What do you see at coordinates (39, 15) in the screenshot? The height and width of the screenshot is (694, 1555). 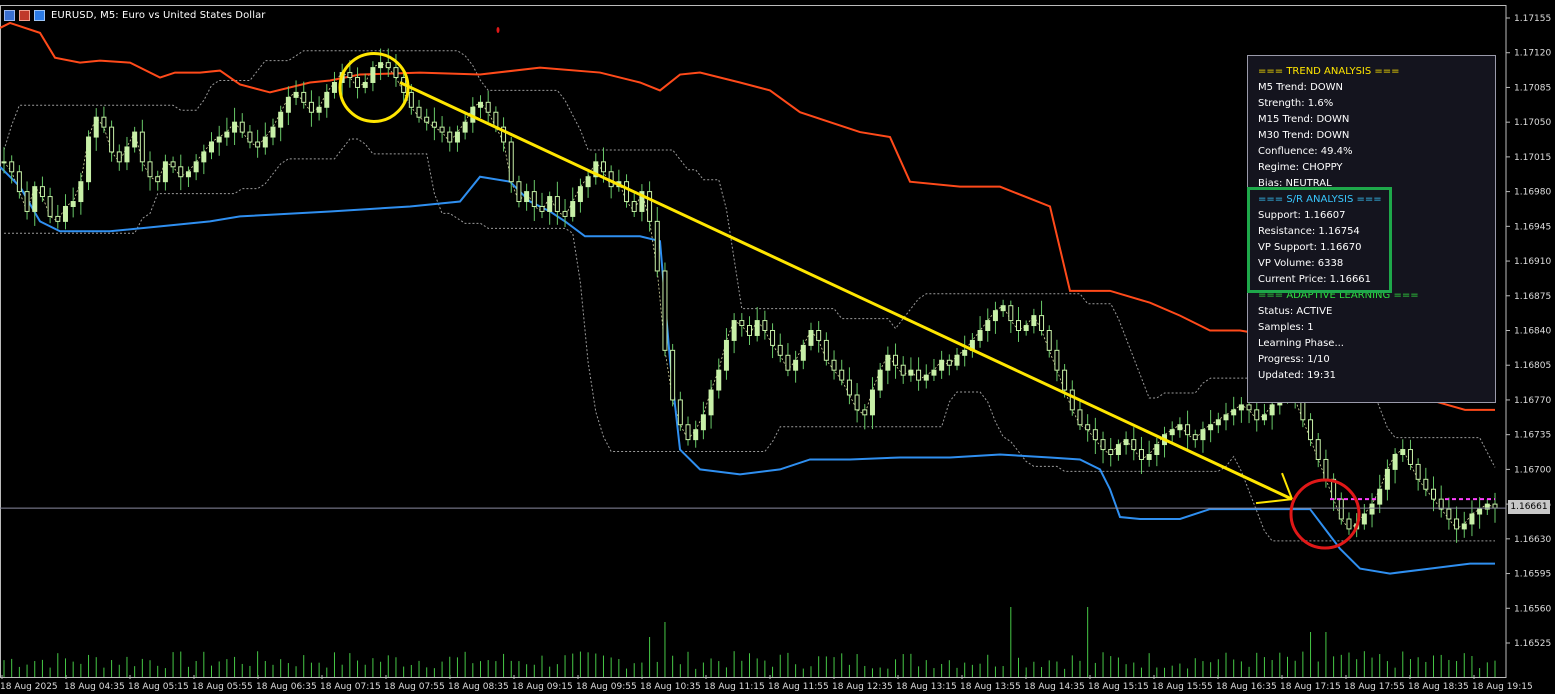 I see `chart-grid-icon` at bounding box center [39, 15].